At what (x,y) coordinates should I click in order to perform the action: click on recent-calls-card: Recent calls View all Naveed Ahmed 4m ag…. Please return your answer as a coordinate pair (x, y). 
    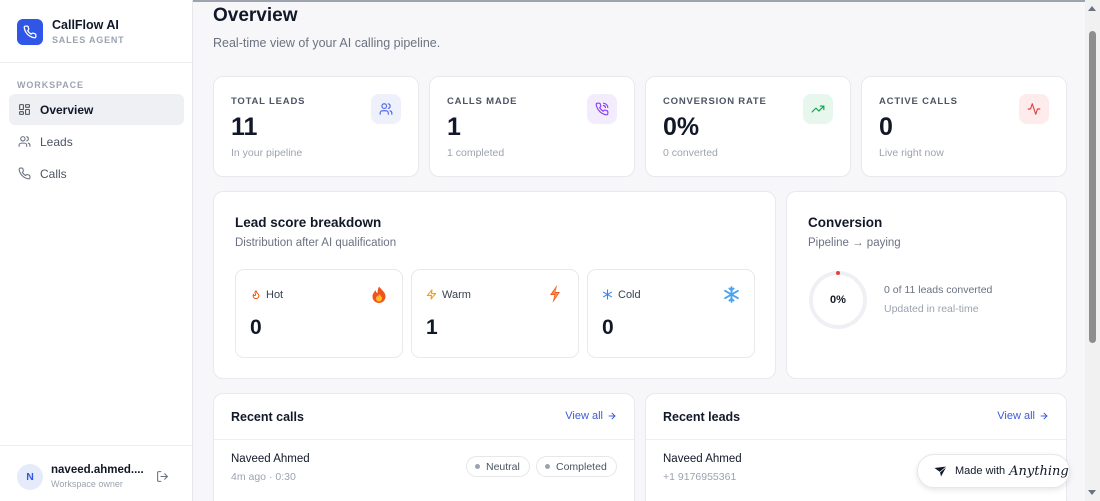
    Looking at the image, I should click on (424, 447).